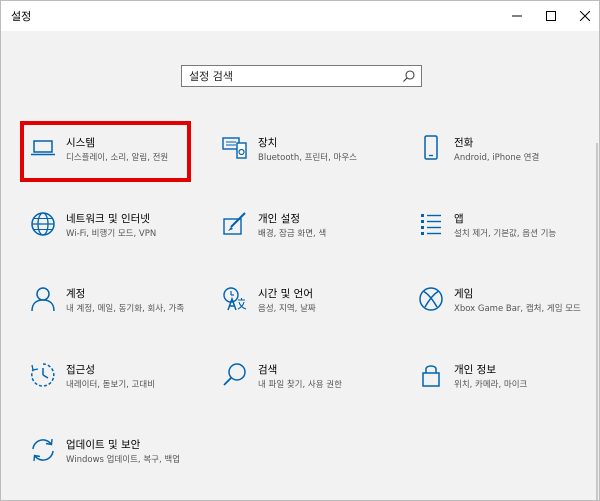  Describe the element at coordinates (123, 460) in the screenshot. I see `tile-description: Windows 업데이트, 복구, 백업` at that location.